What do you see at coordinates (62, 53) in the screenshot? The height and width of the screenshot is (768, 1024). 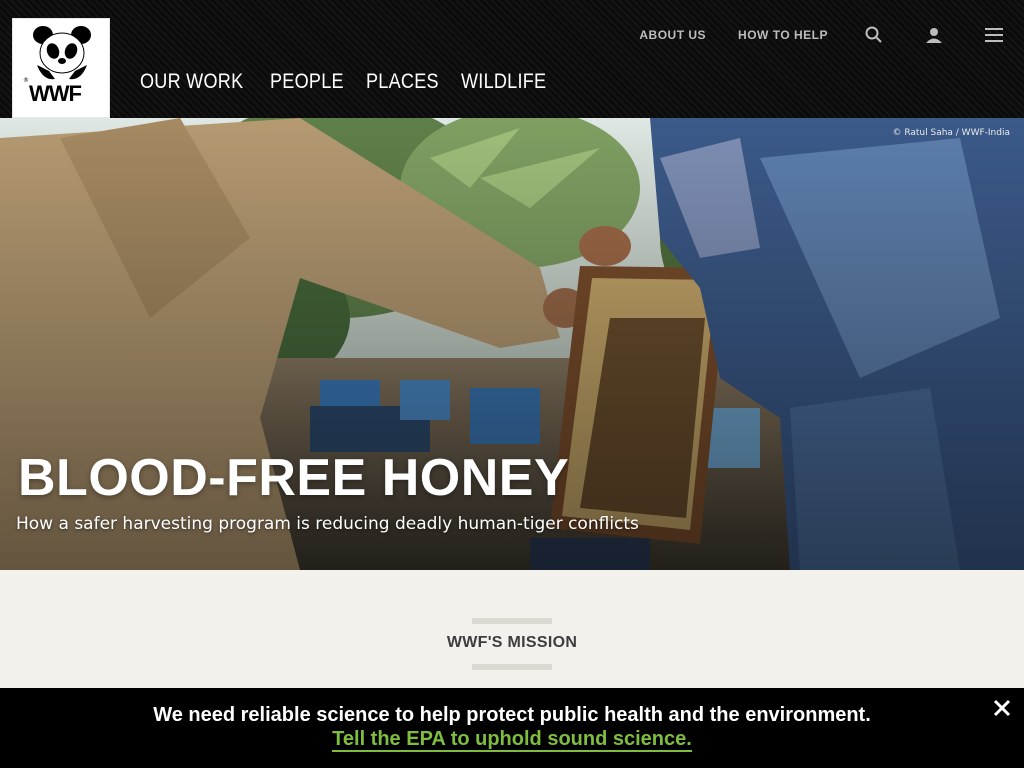 I see `panda-logo-icon` at bounding box center [62, 53].